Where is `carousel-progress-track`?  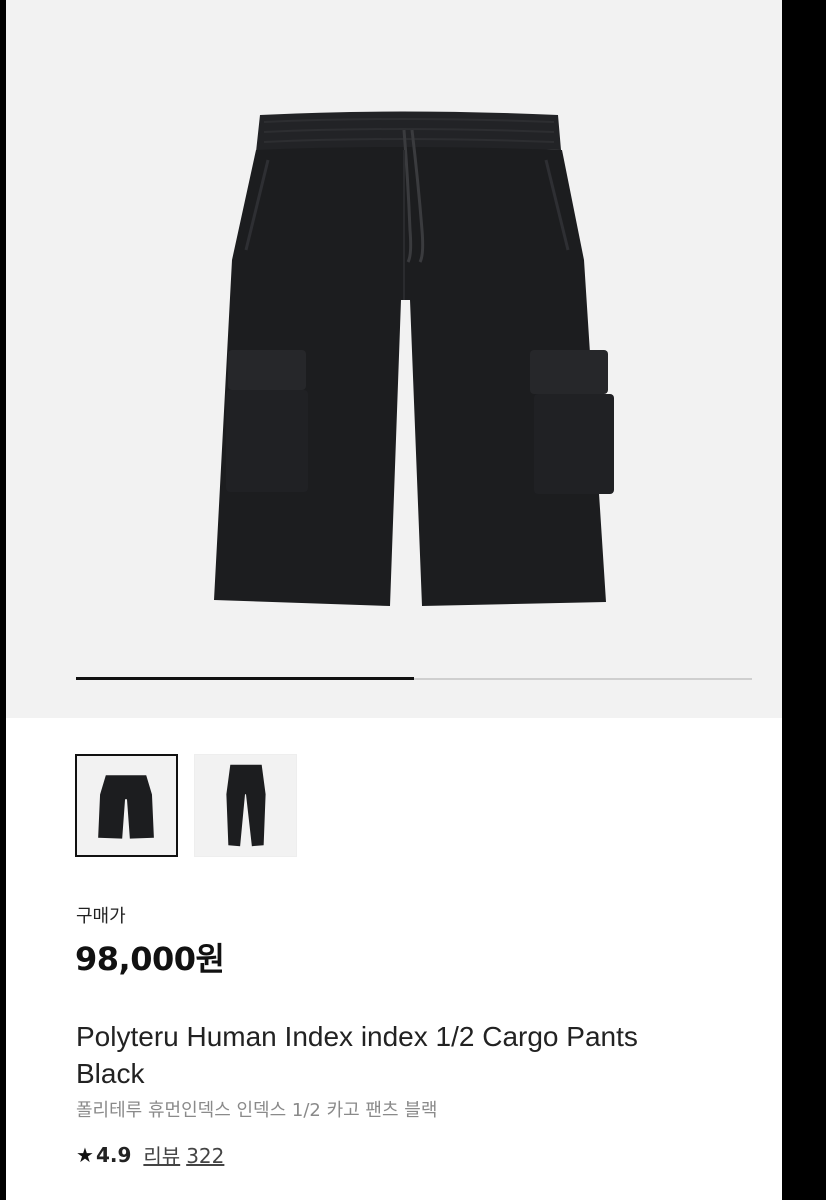
carousel-progress-track is located at coordinates (414, 678).